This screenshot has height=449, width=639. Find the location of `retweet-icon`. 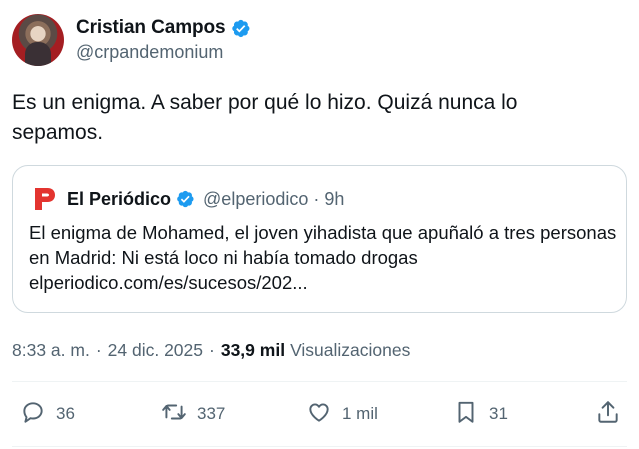

retweet-icon is located at coordinates (174, 414).